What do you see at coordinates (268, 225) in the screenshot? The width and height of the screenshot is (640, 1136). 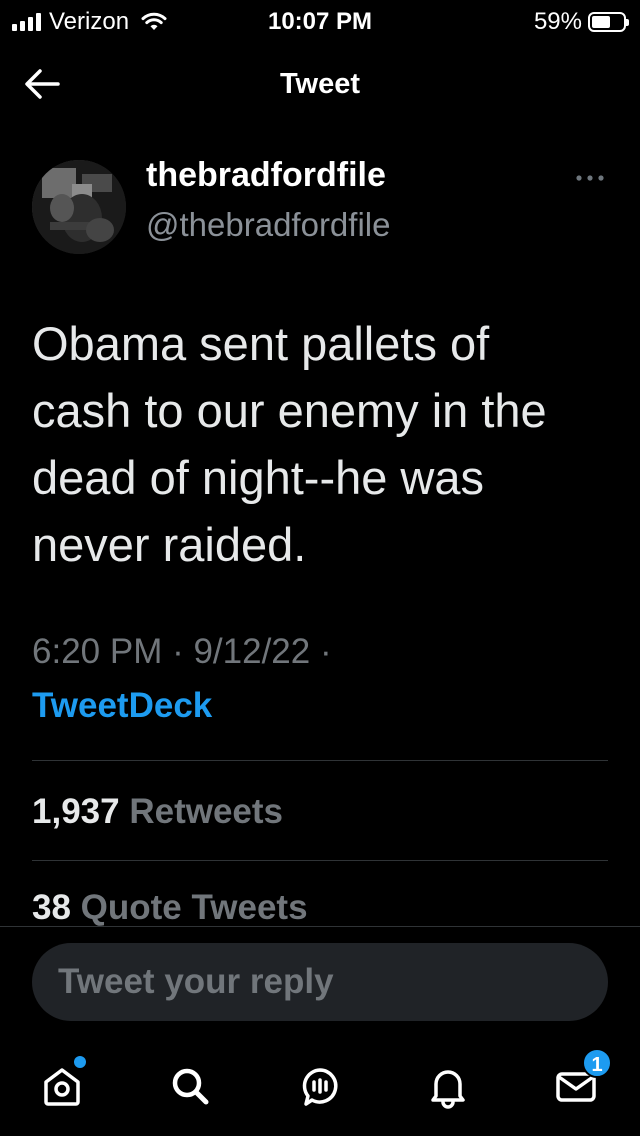 I see `author-handle: @thebradfordfile` at bounding box center [268, 225].